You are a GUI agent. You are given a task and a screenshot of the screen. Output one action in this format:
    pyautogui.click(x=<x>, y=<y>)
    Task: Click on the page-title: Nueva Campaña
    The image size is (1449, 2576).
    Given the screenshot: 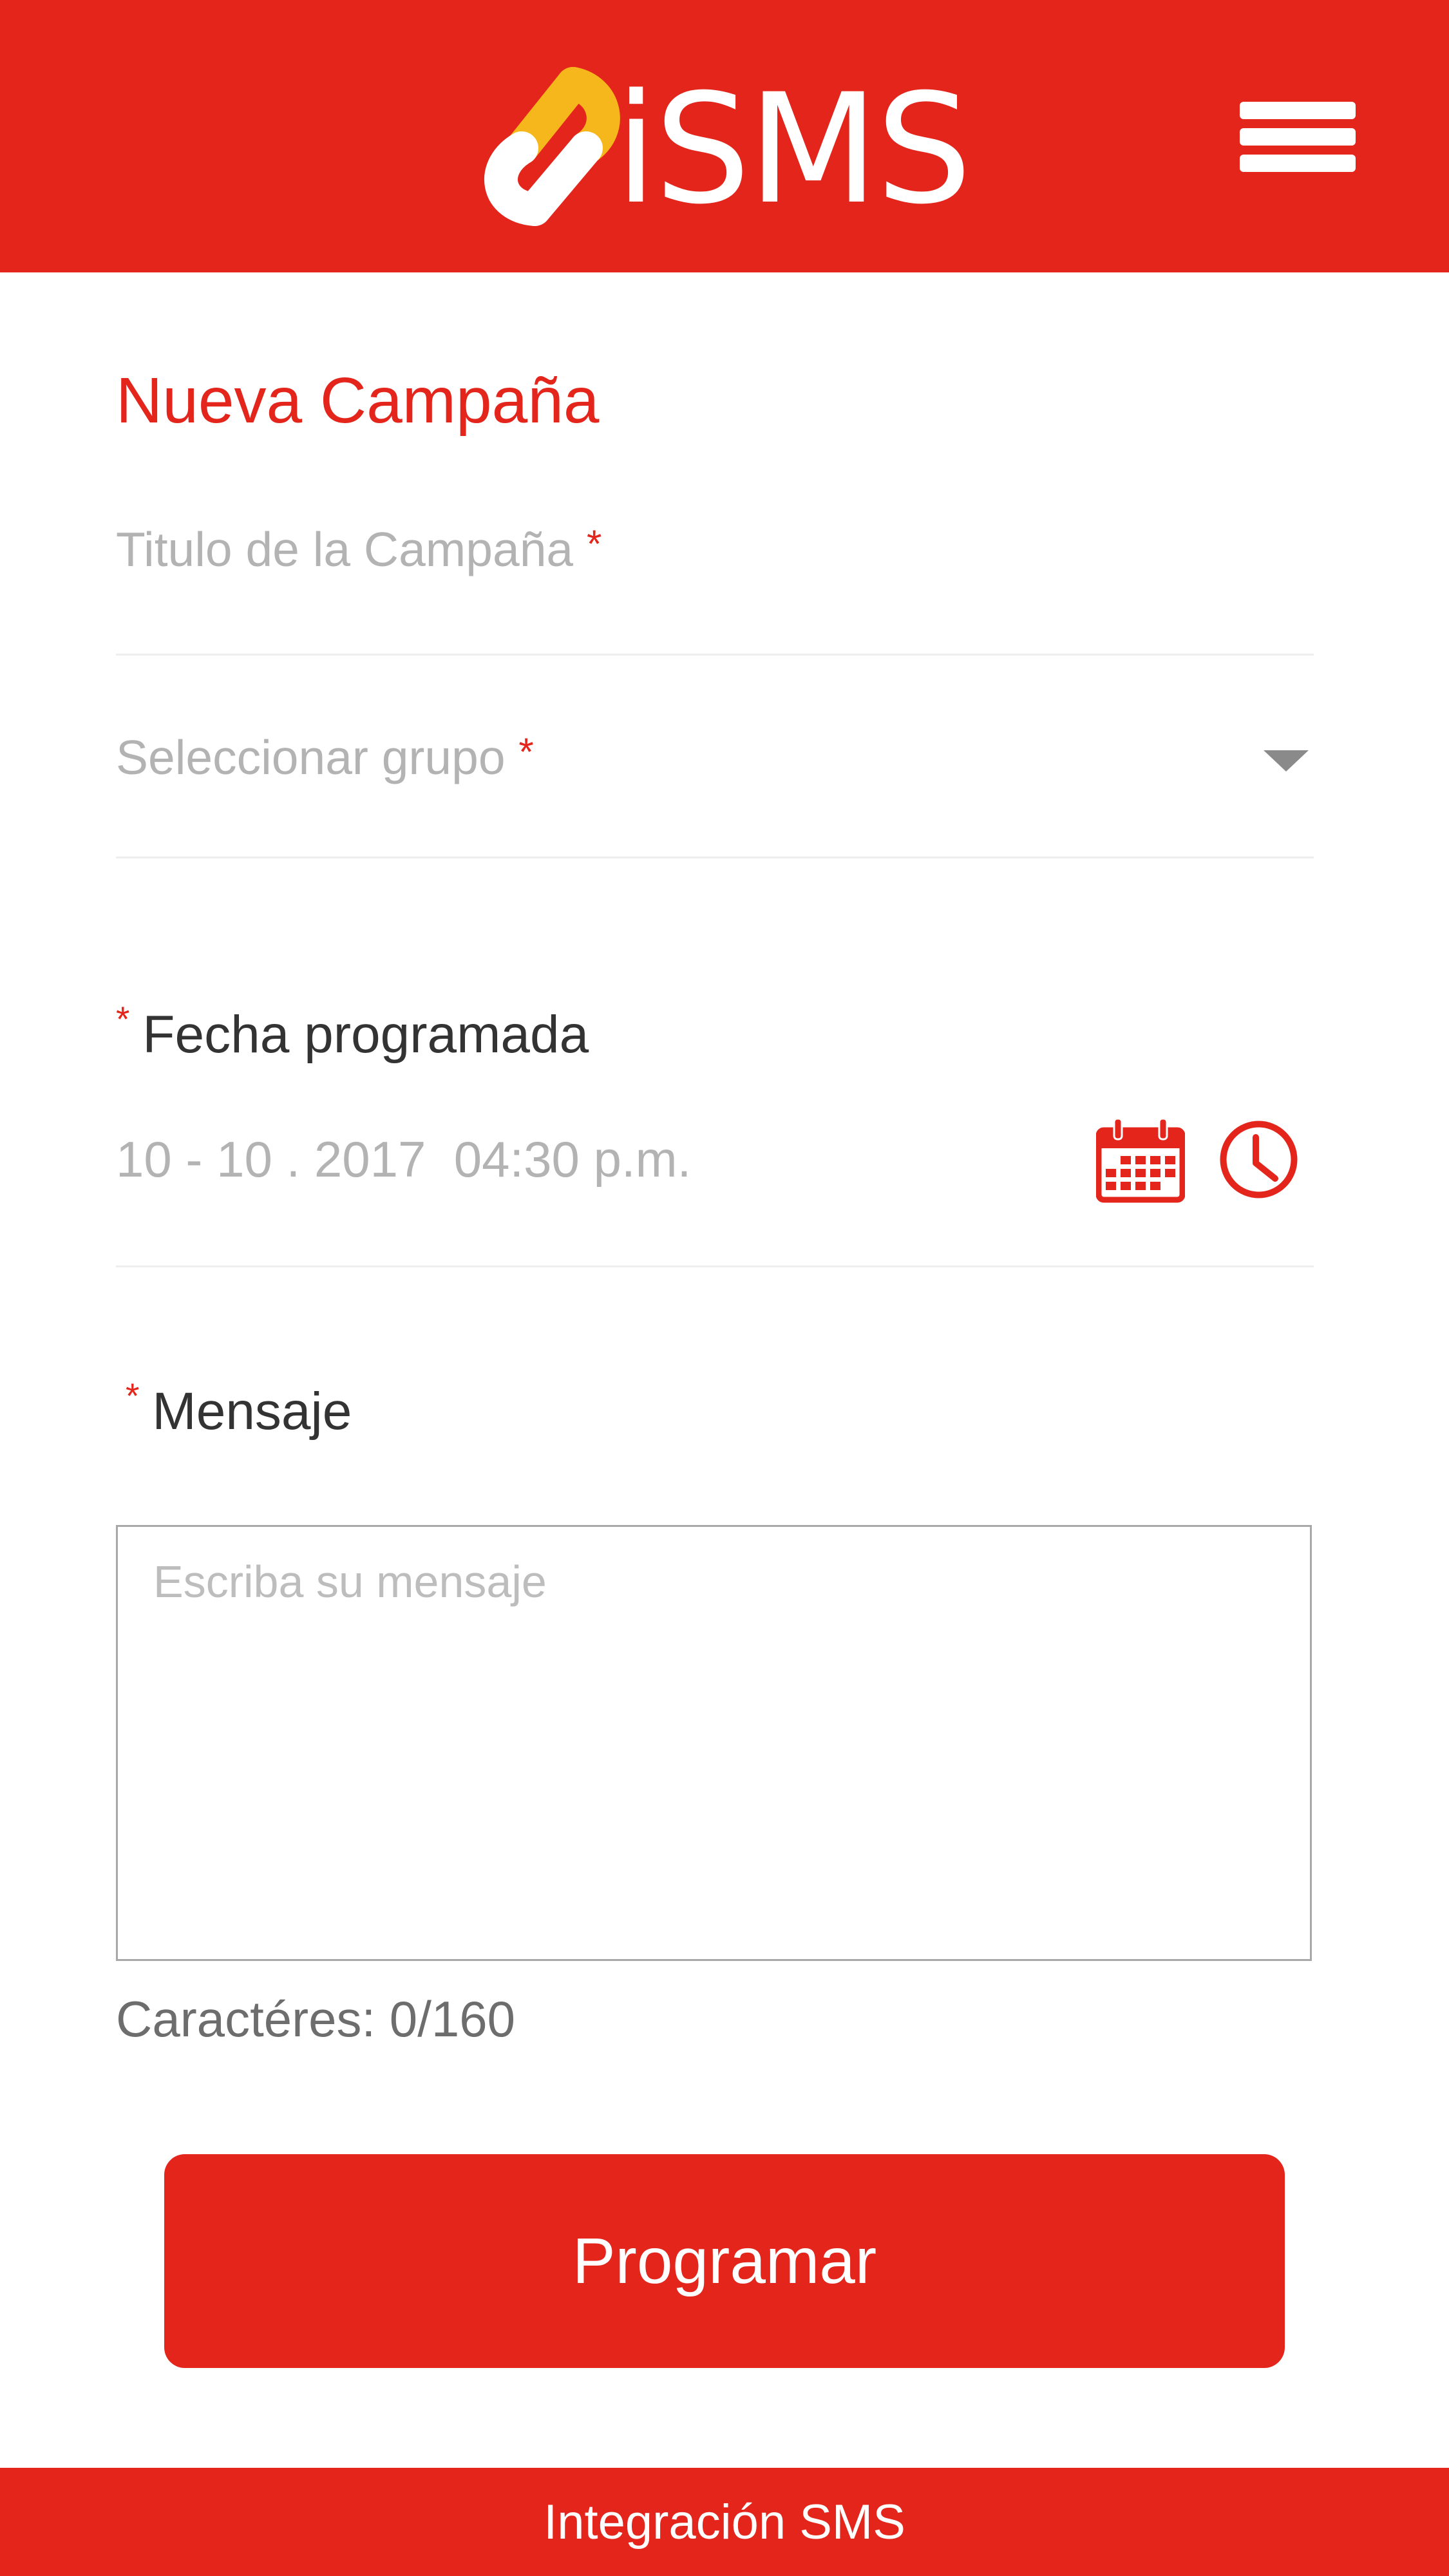 What is the action you would take?
    pyautogui.click(x=358, y=401)
    